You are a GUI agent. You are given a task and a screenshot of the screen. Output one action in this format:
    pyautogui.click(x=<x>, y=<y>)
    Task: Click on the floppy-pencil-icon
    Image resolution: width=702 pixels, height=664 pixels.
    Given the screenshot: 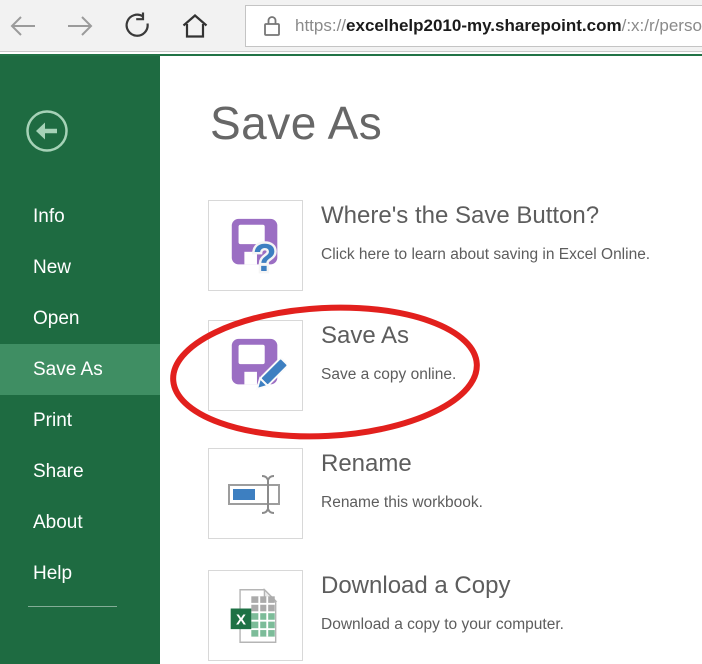 What is the action you would take?
    pyautogui.click(x=259, y=364)
    